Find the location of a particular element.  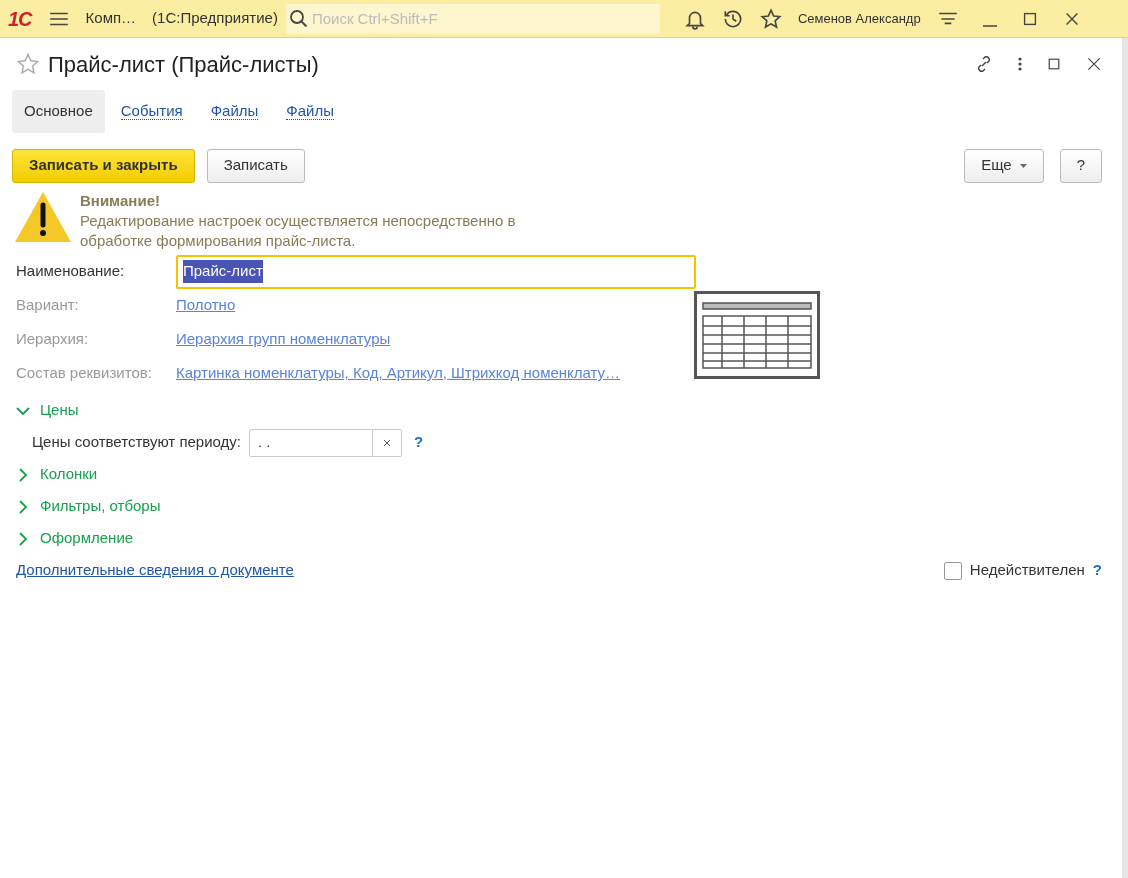

name-input: Прайс-лист is located at coordinates (436, 271).